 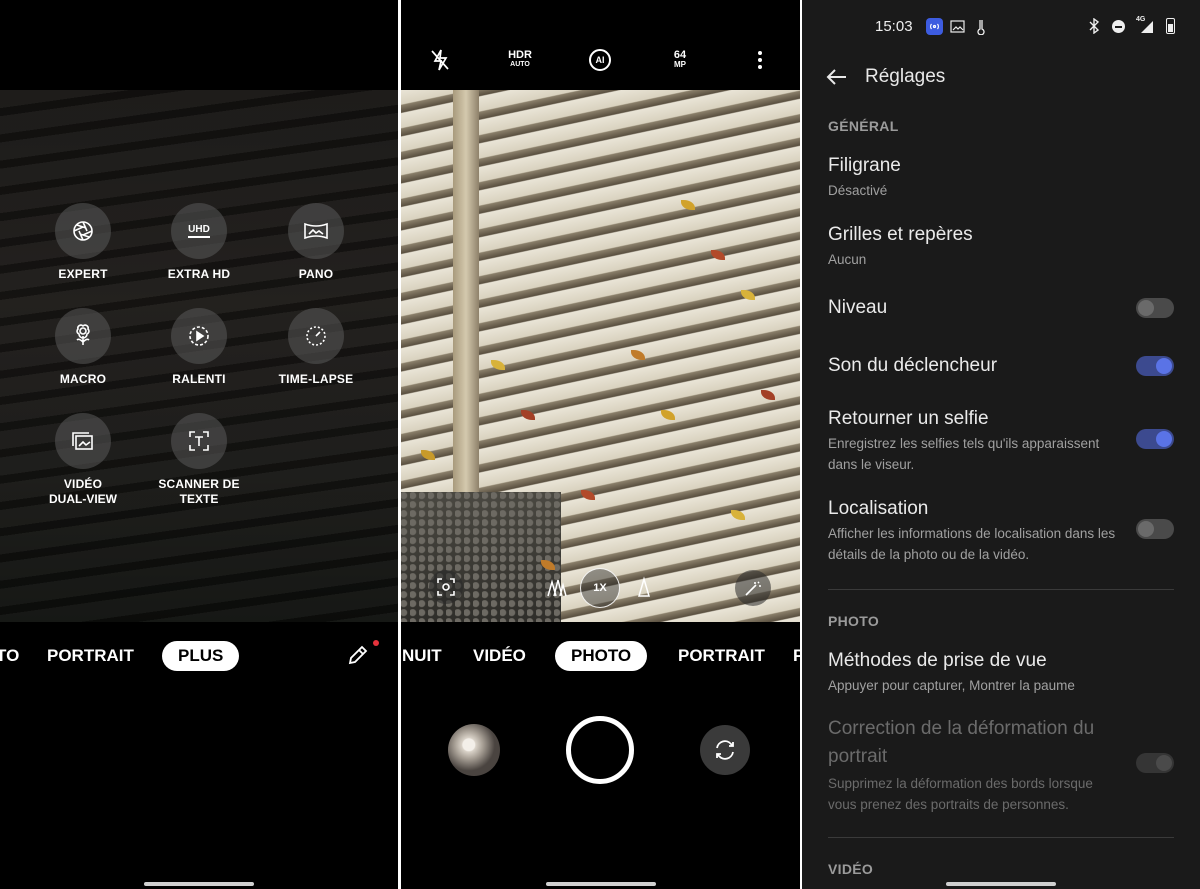 I want to click on setting-grilles: Grilles et repères Aucun, so click(x=1003, y=246).